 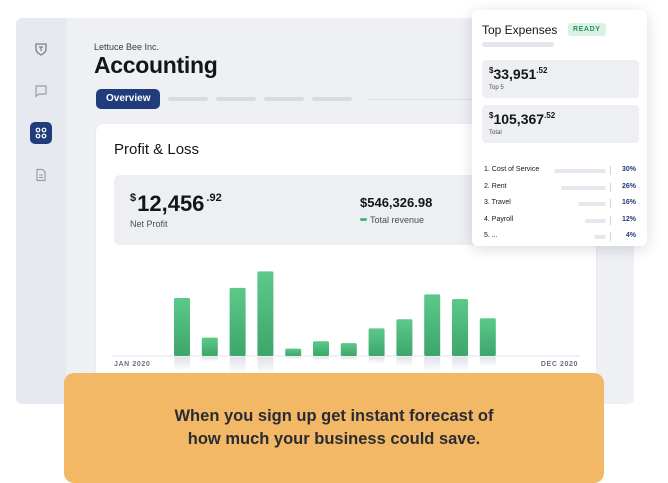 What do you see at coordinates (334, 416) in the screenshot?
I see `banner-line-1: When you sign up get instant forecast of` at bounding box center [334, 416].